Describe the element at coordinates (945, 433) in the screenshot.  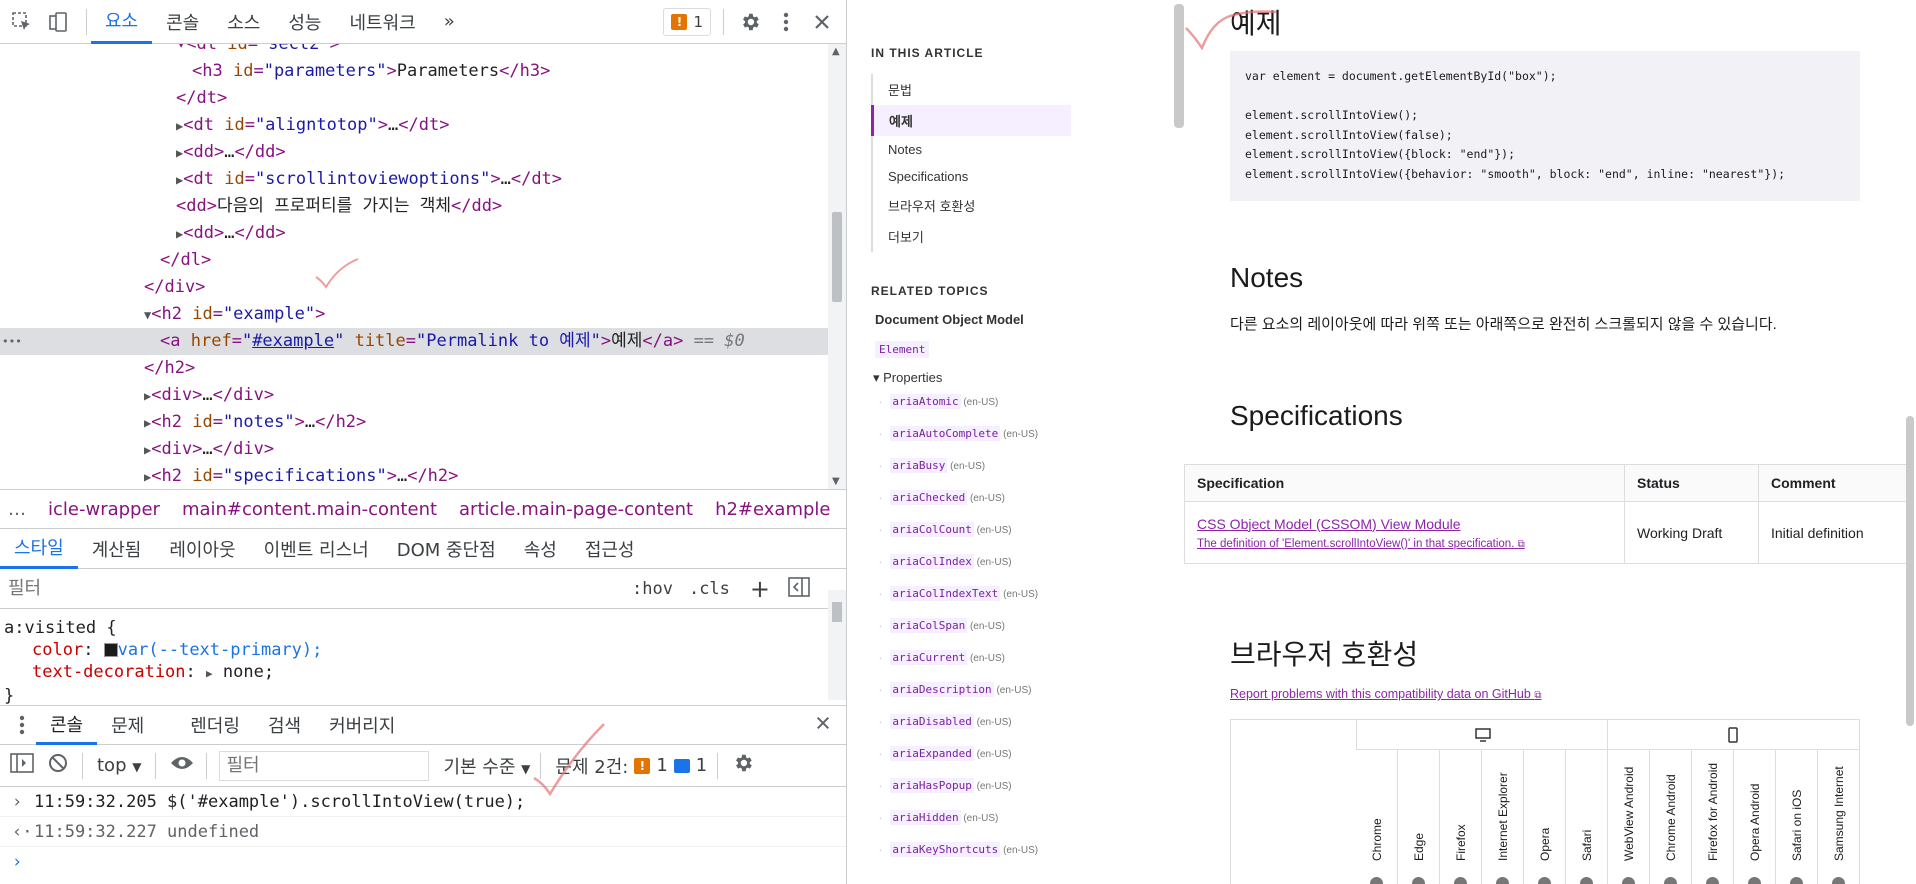
I see `property-link: ariaAutoComplete` at that location.